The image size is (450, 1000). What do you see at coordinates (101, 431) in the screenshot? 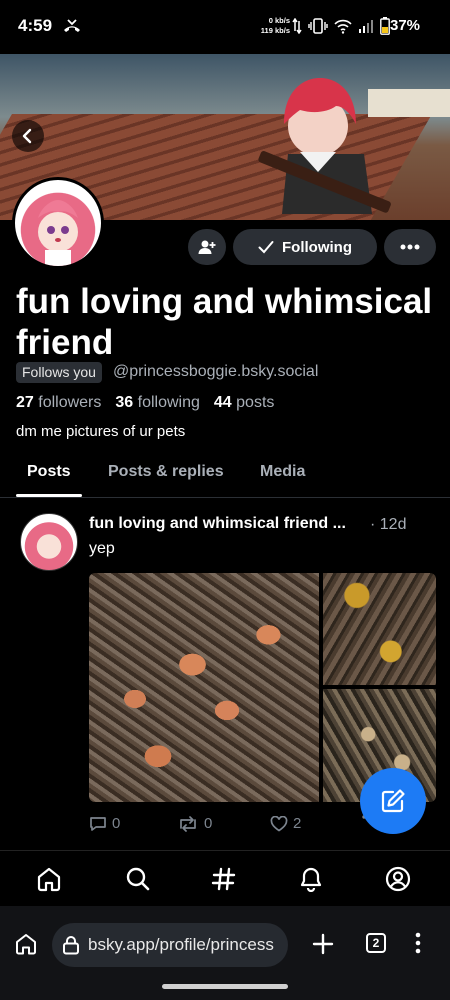
I see `profile-bio: dm me pictures of ur pets` at bounding box center [101, 431].